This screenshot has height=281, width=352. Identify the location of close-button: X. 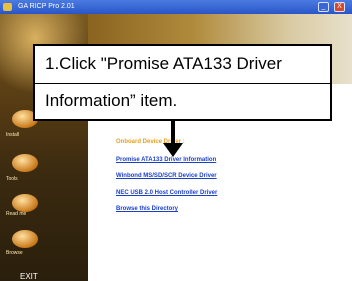
(339, 7).